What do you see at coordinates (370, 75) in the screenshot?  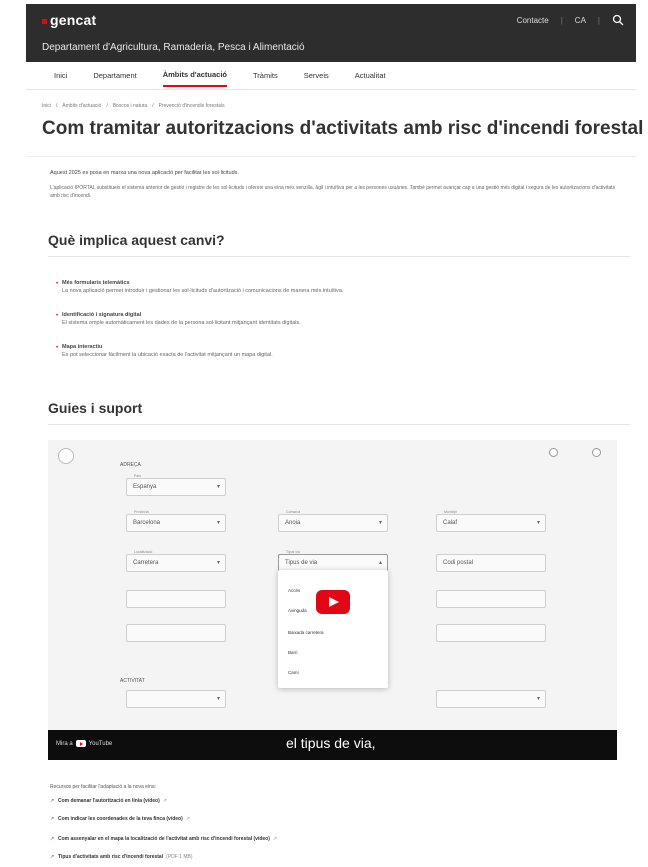 I see `nav-item-actualitat: Actualitat` at bounding box center [370, 75].